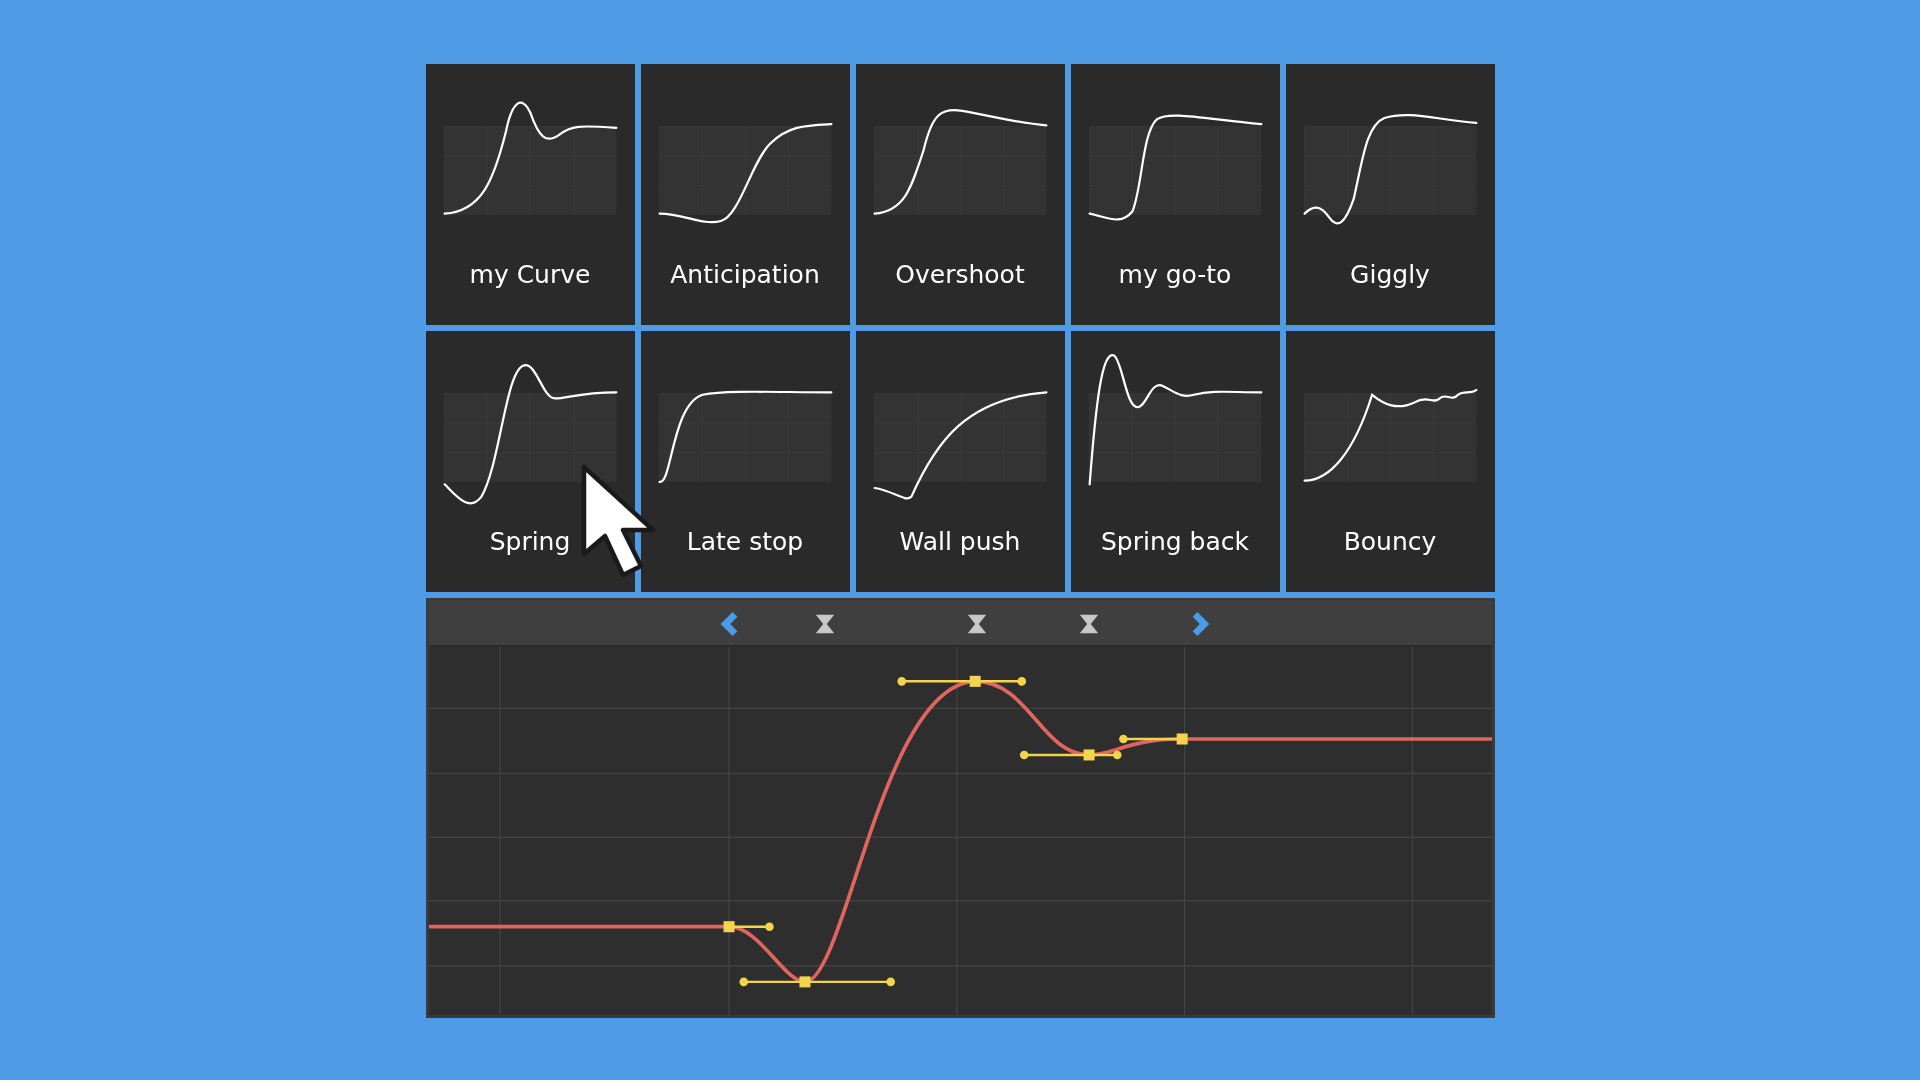  What do you see at coordinates (745, 274) in the screenshot?
I see `preset-label: Anticipation` at bounding box center [745, 274].